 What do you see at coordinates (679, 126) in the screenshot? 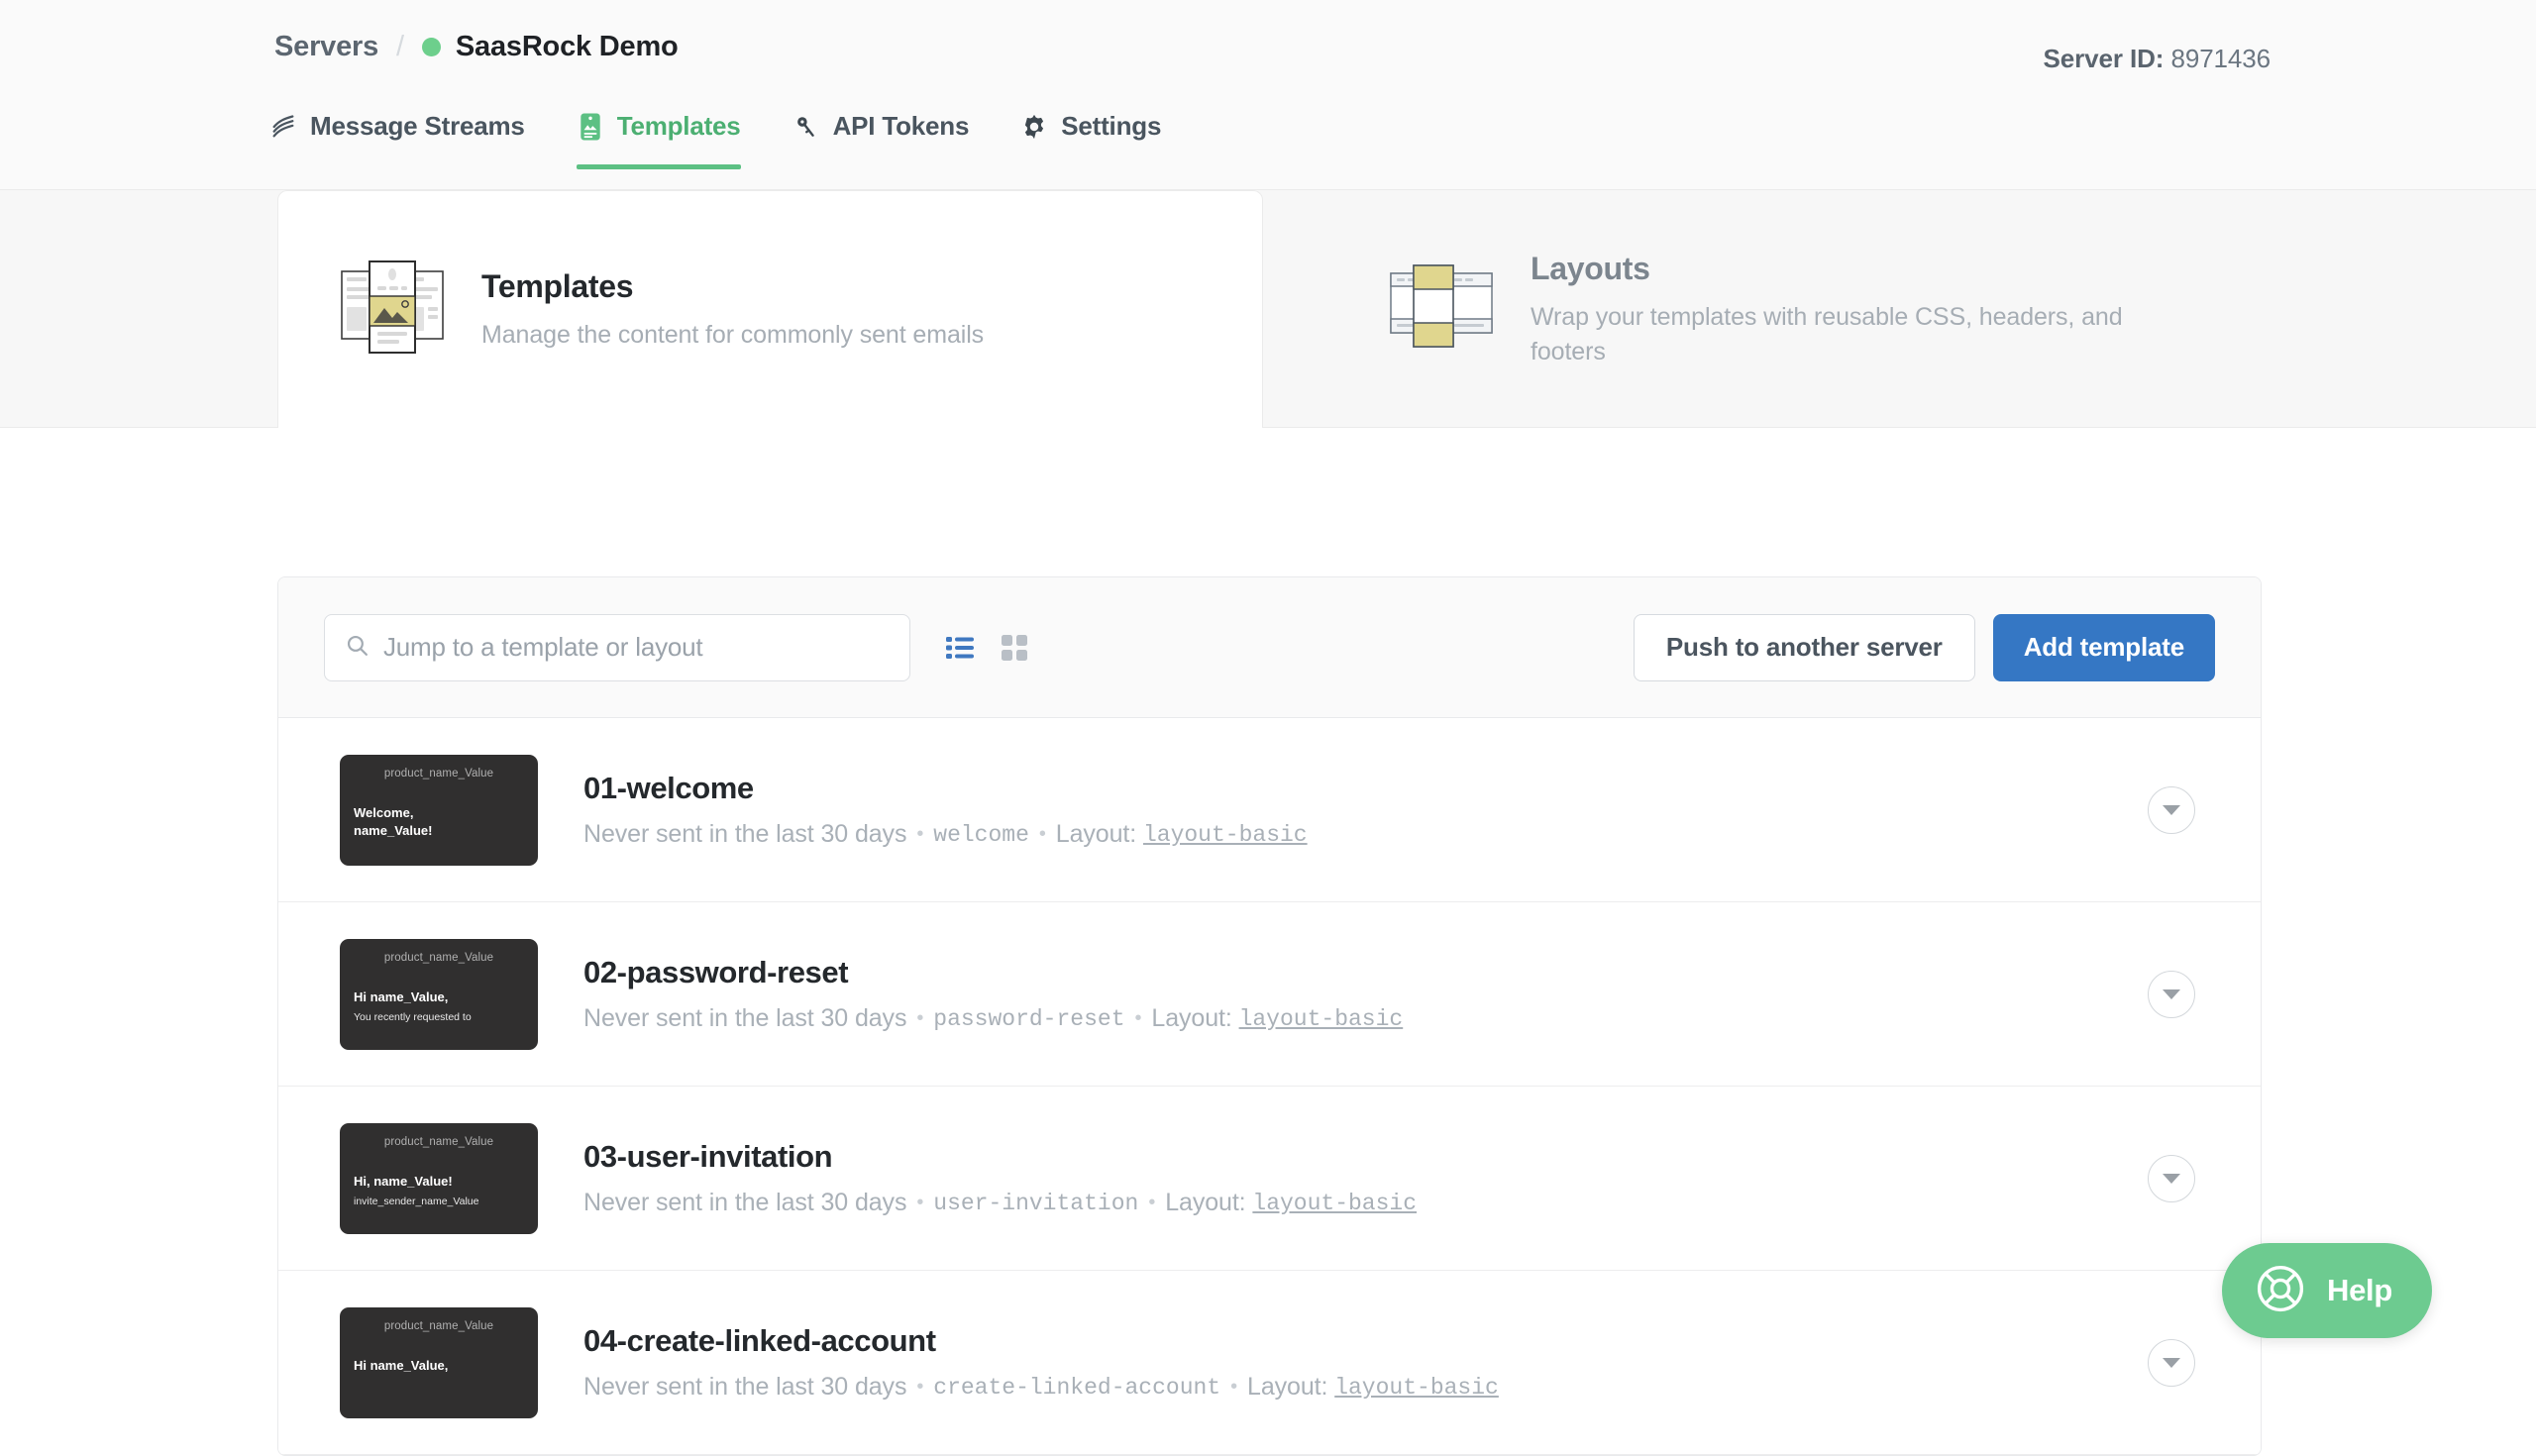
I see `tab-label: Templates` at bounding box center [679, 126].